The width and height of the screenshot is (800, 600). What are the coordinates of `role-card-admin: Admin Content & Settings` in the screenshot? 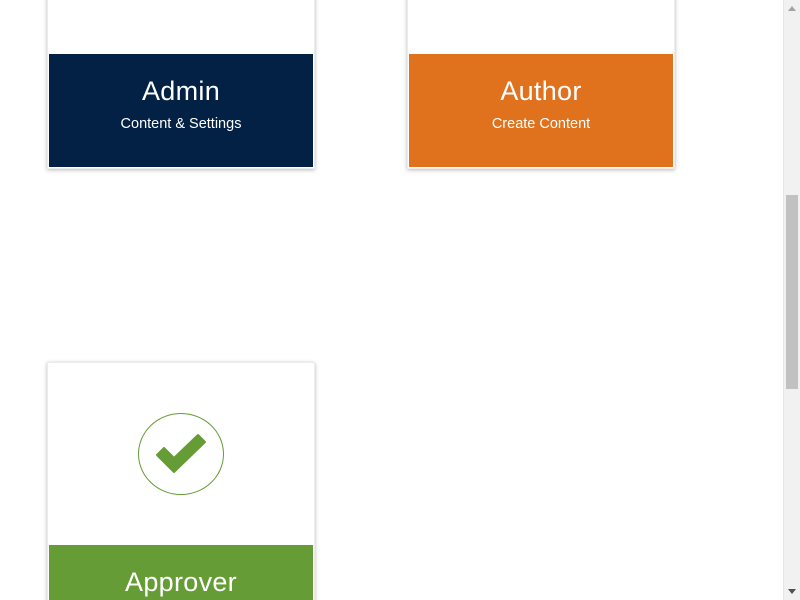 It's located at (181, 84).